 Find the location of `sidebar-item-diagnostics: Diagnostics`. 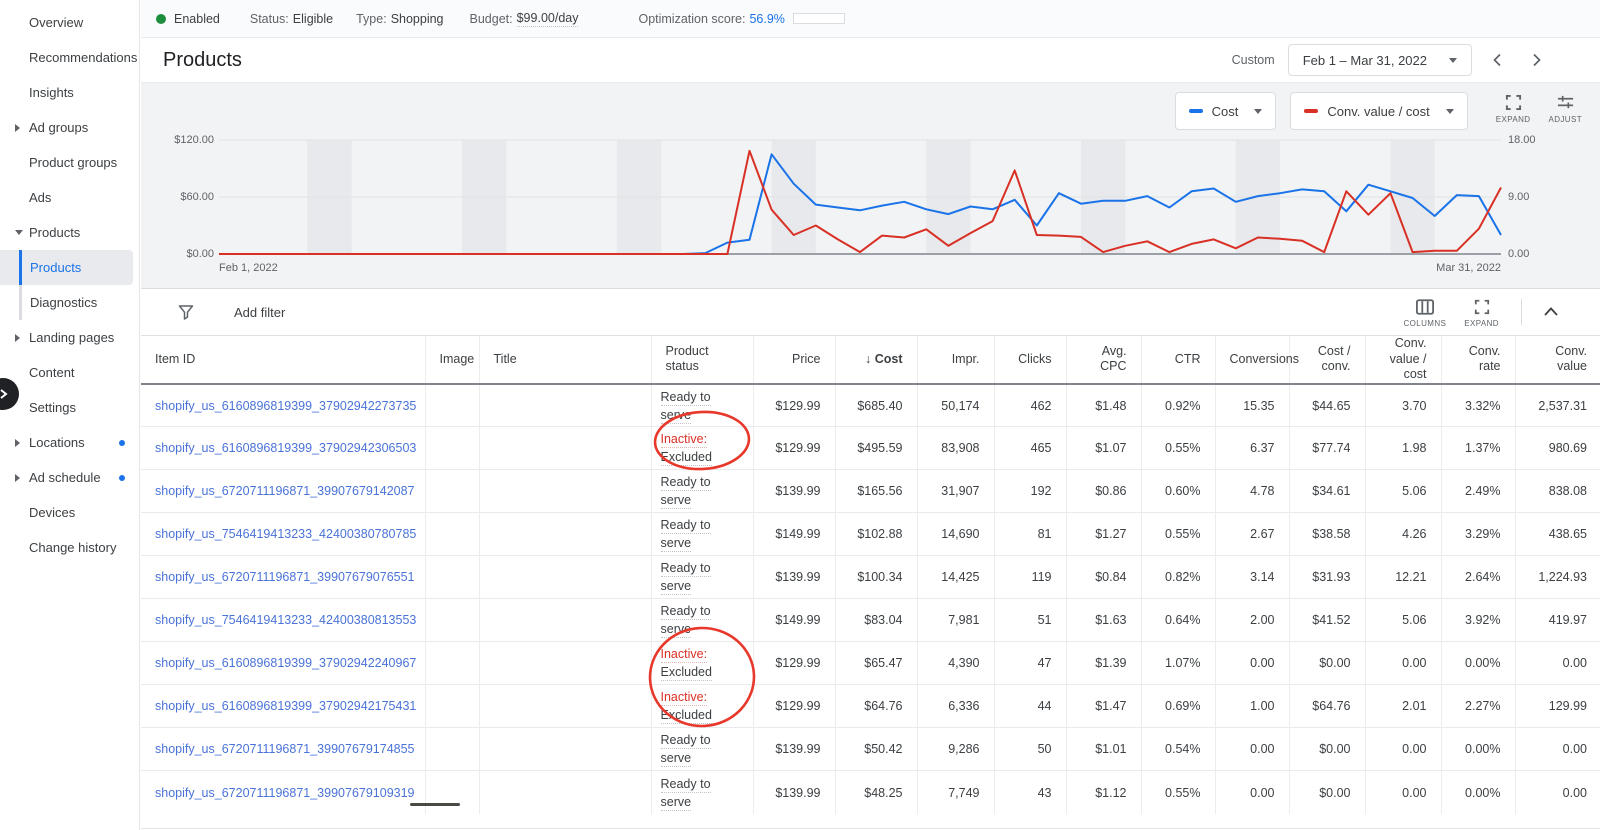

sidebar-item-diagnostics: Diagnostics is located at coordinates (69, 302).